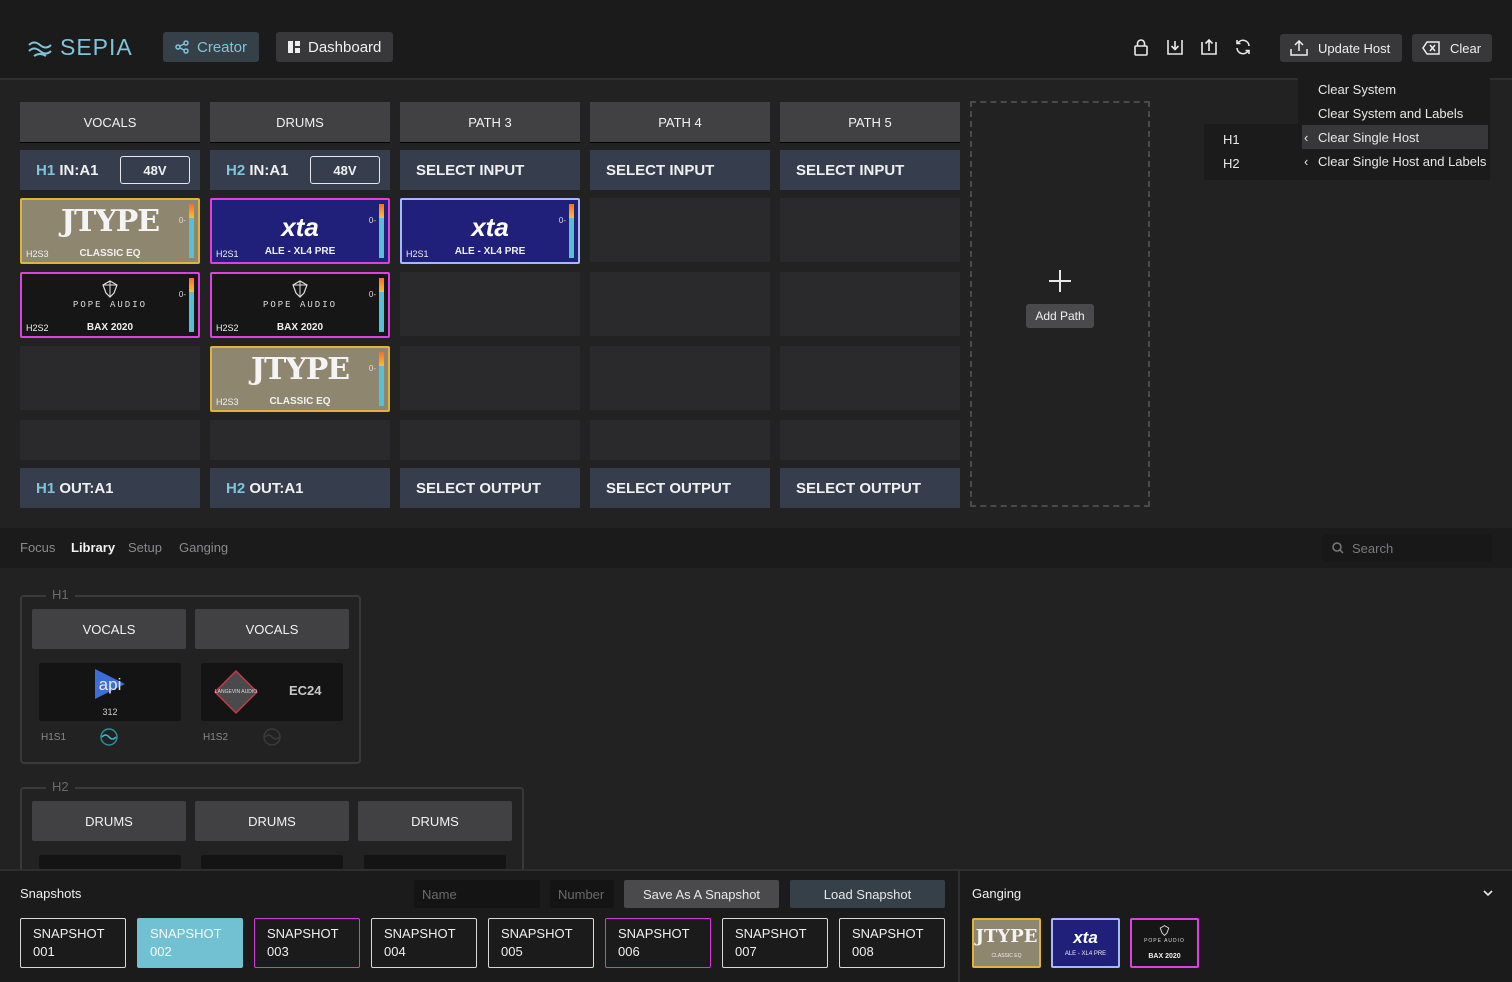  What do you see at coordinates (1452, 48) in the screenshot?
I see `clear-button: Clear` at bounding box center [1452, 48].